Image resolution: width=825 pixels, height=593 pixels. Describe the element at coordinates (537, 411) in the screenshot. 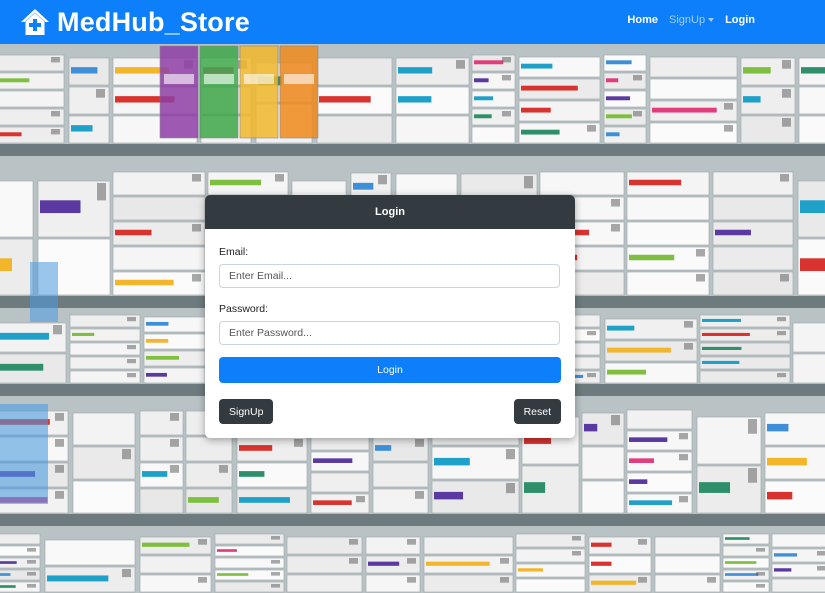

I see `reset-button: Reset` at that location.